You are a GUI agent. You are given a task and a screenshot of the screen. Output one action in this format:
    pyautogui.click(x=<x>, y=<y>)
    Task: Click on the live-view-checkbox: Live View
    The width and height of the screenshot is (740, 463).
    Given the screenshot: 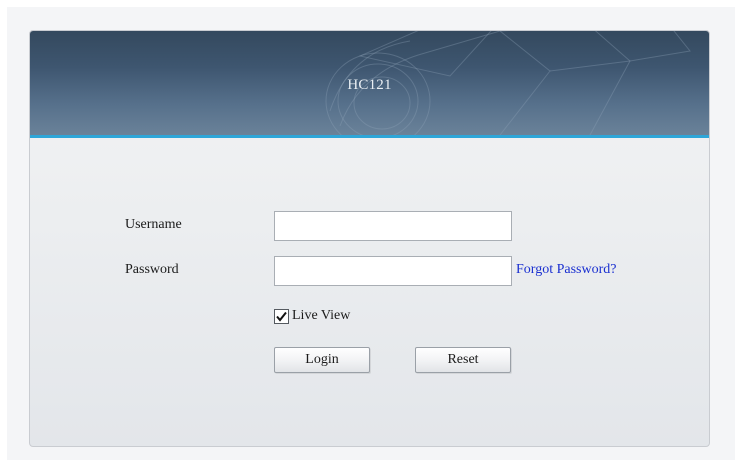 What is the action you would take?
    pyautogui.click(x=312, y=316)
    